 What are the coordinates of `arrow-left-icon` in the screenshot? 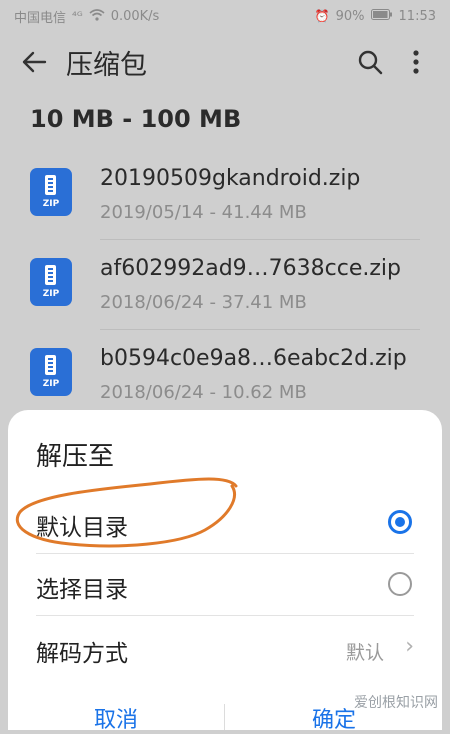 It's located at (34, 62).